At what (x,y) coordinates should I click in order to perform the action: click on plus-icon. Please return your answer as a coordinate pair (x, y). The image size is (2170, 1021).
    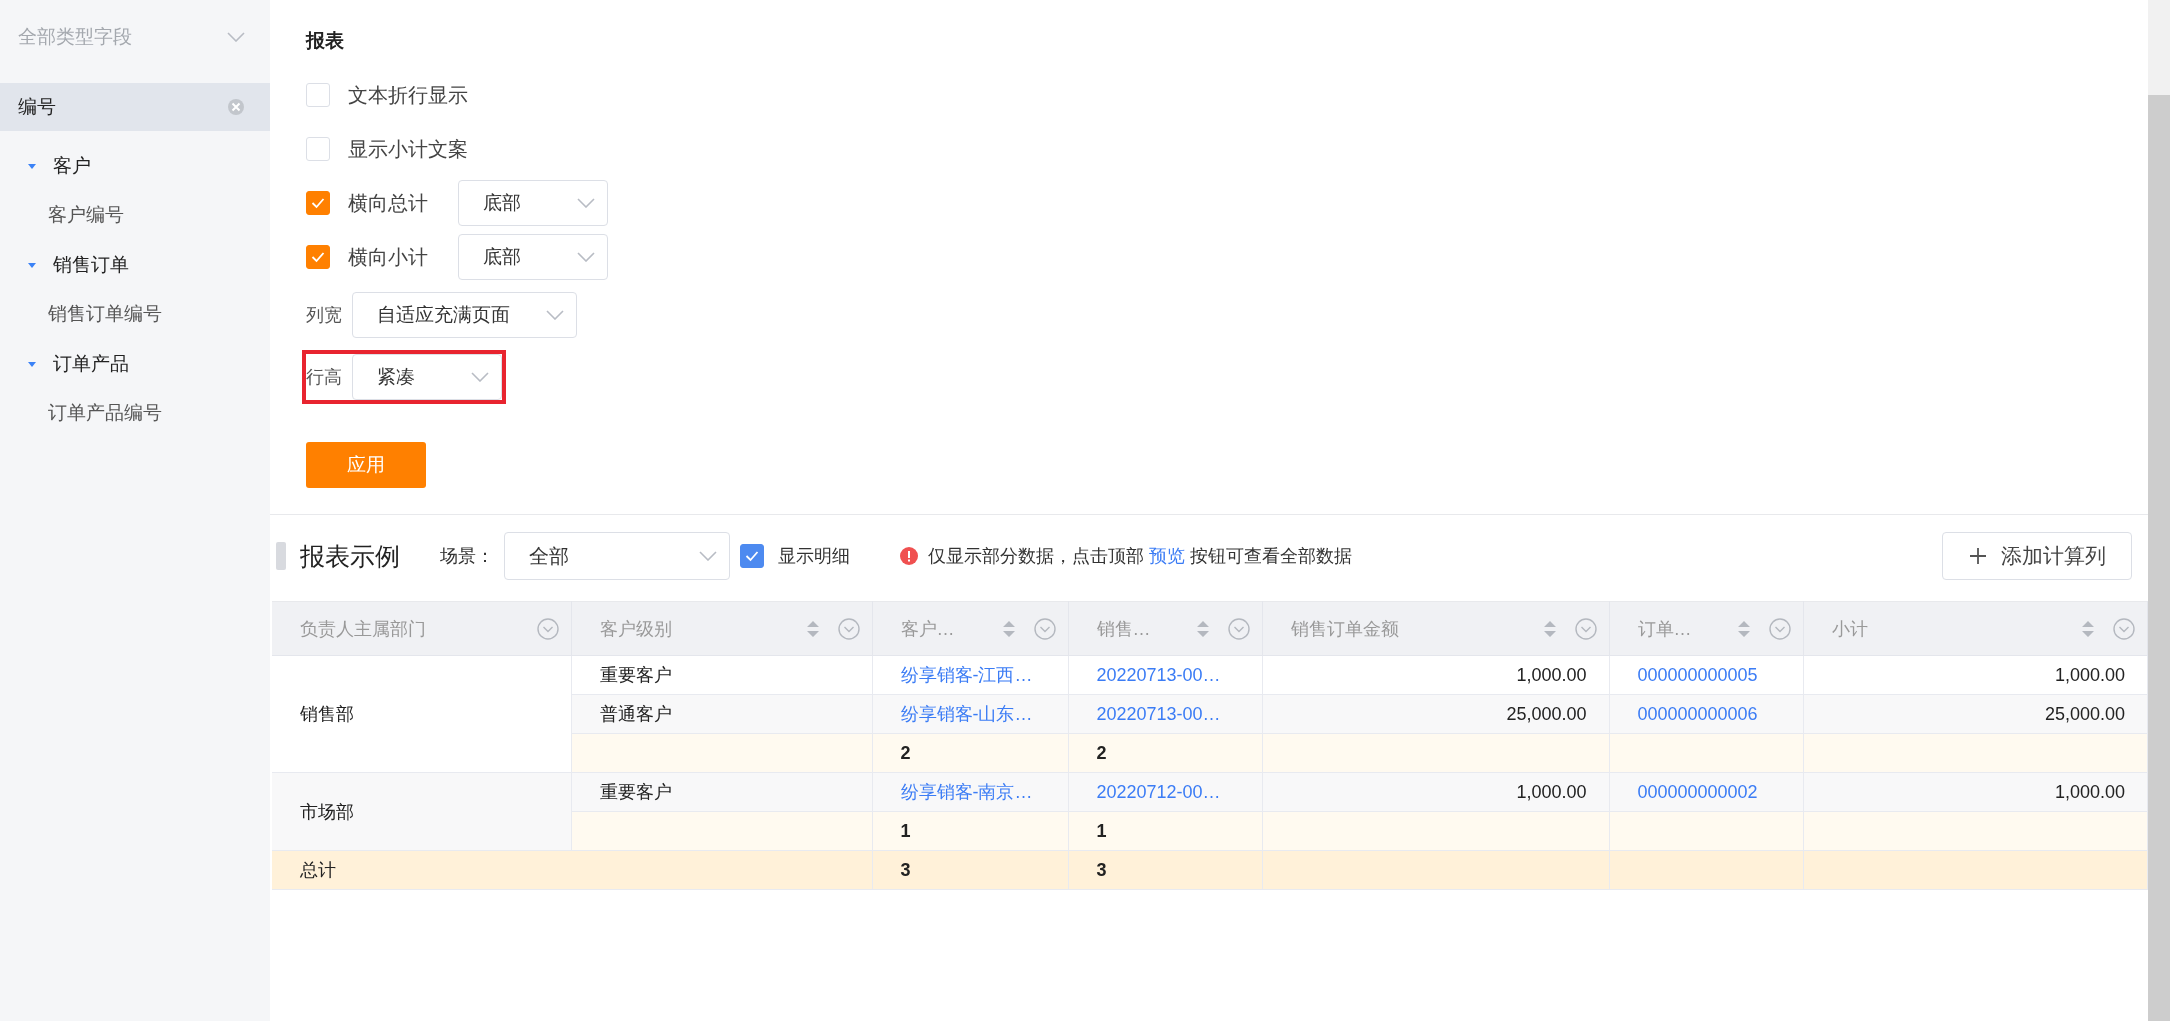
    Looking at the image, I should click on (1977, 556).